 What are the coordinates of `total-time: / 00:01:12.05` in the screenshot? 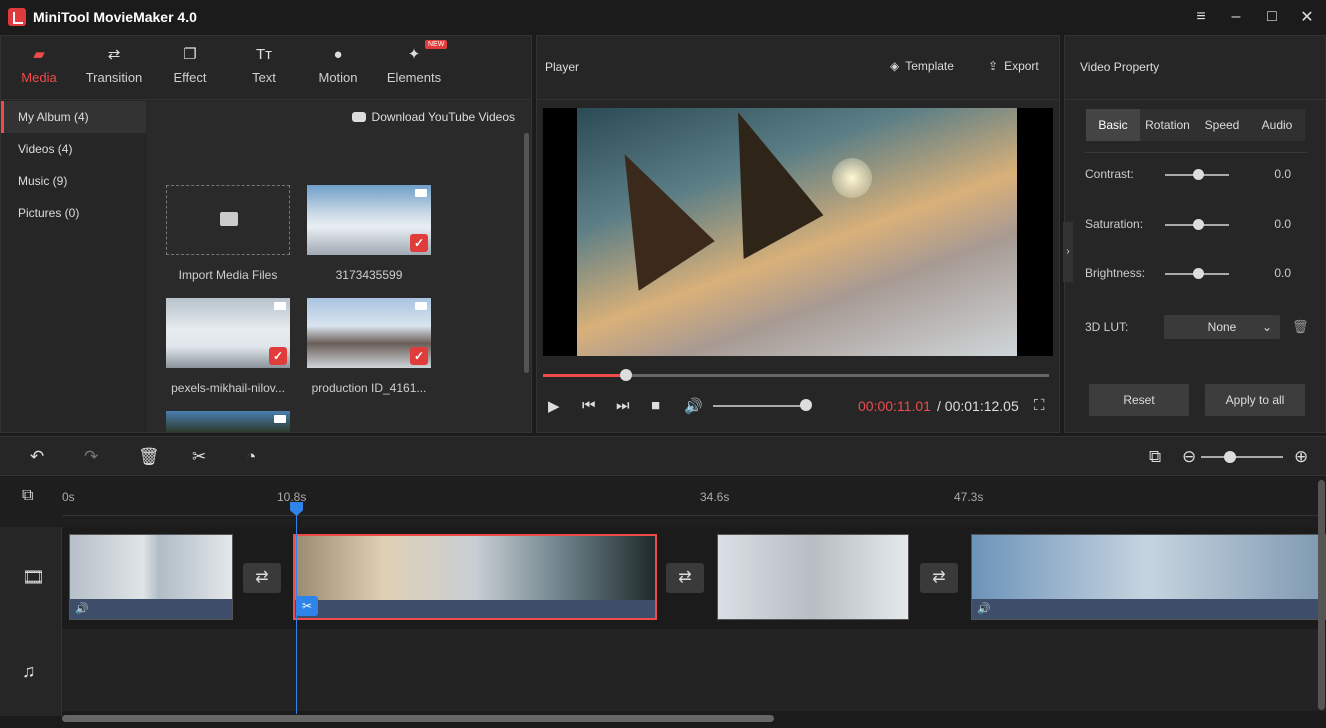 It's located at (978, 406).